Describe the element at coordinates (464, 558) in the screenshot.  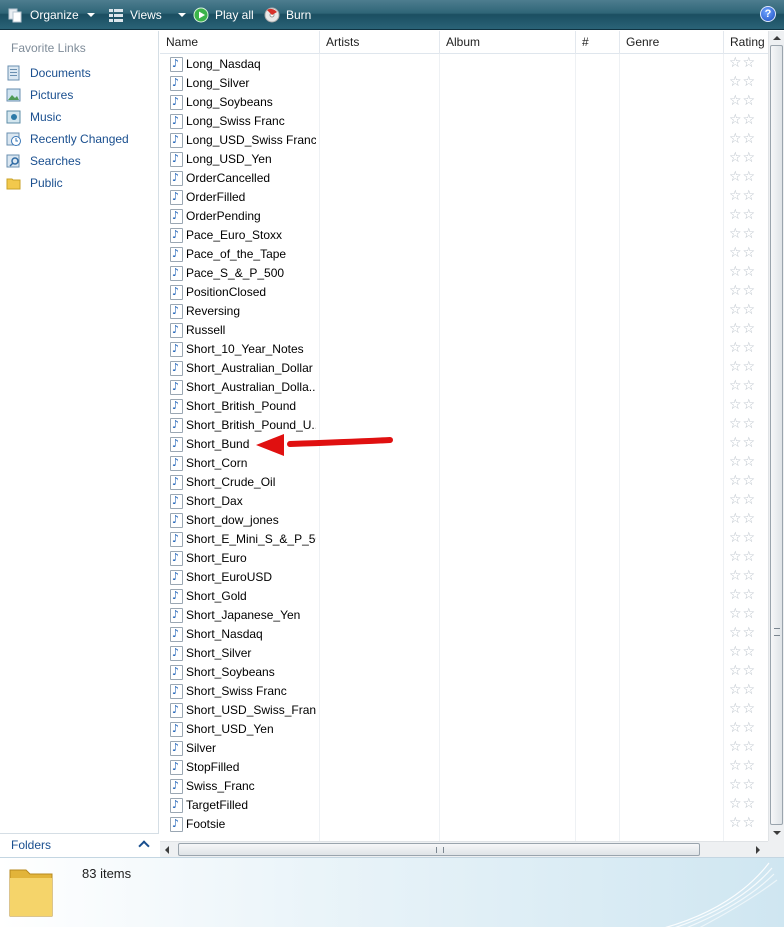
I see `file-row: Short_Euro ☆☆` at that location.